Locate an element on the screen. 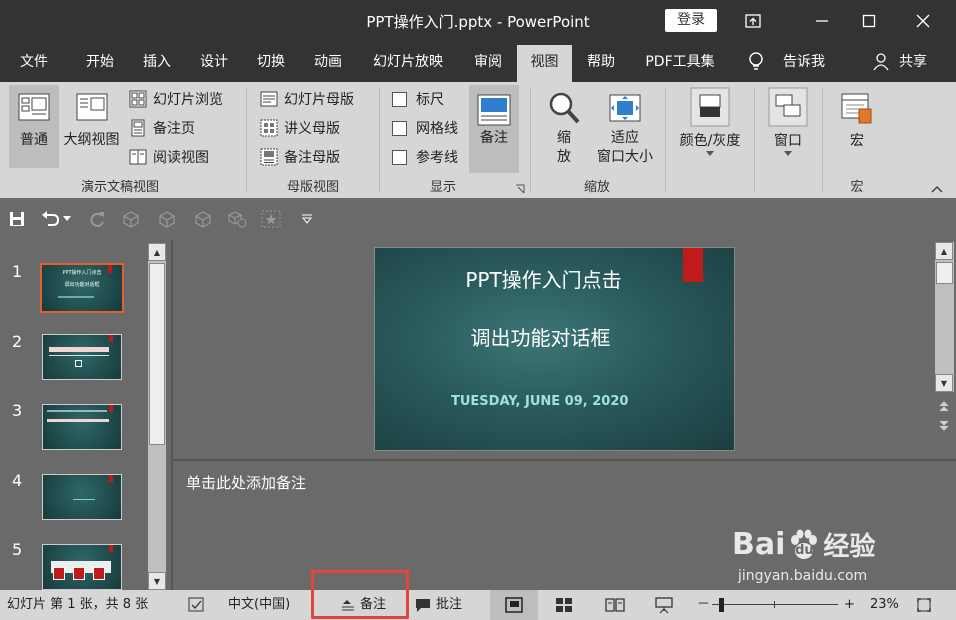 The height and width of the screenshot is (620, 956). slide-thumbnail-1: PPT操作入门点击 调出功能对话框 is located at coordinates (82, 288).